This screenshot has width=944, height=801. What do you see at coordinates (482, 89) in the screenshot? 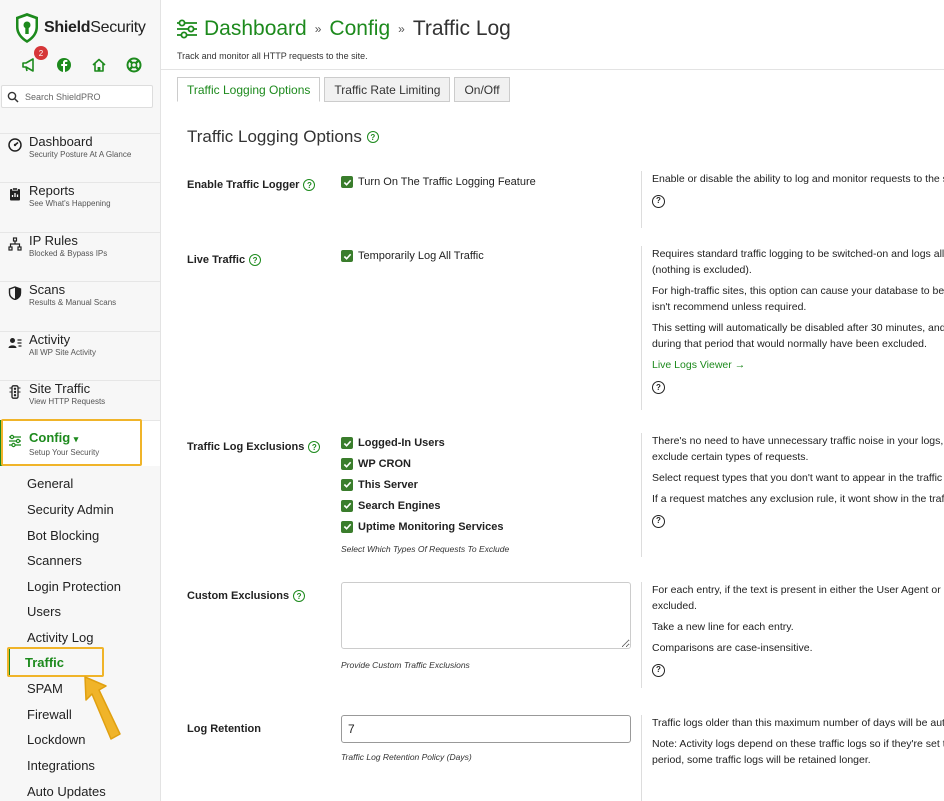
I see `tab-on-off: On/Off` at bounding box center [482, 89].